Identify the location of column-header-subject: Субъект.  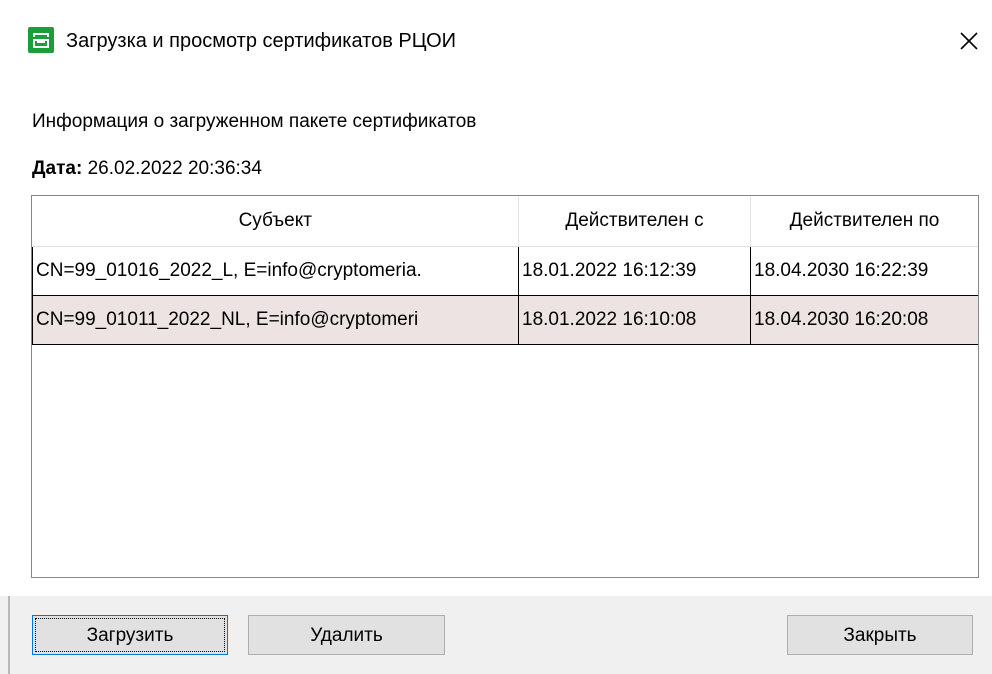
(275, 221).